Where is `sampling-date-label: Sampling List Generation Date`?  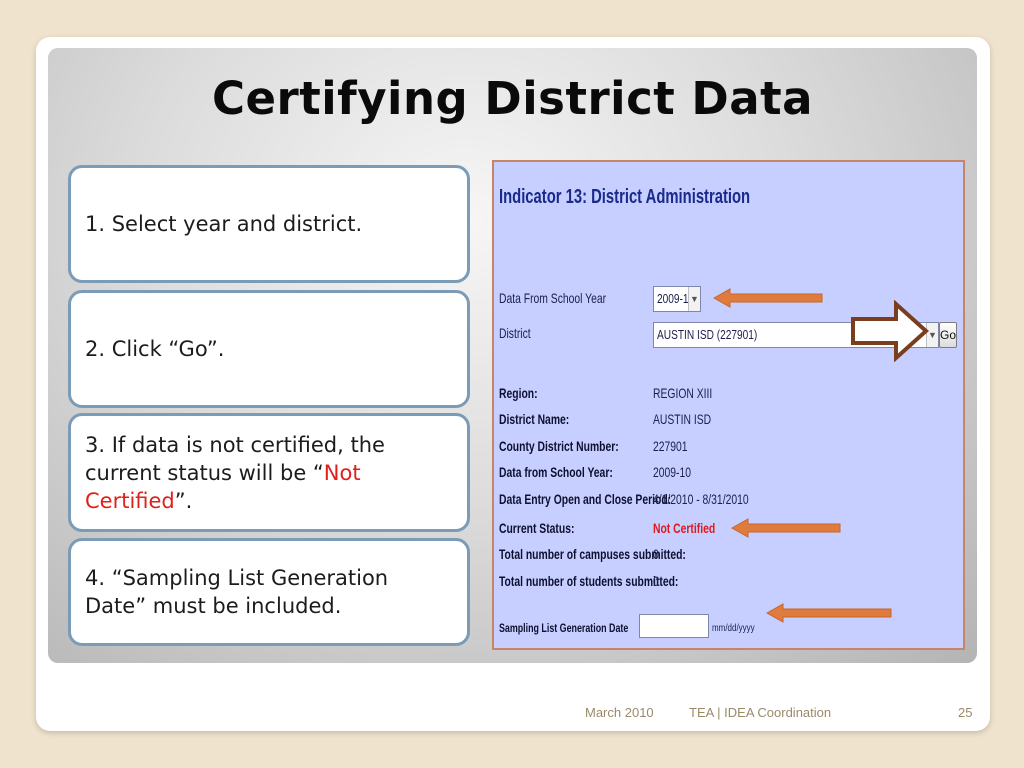 sampling-date-label: Sampling List Generation Date is located at coordinates (564, 628).